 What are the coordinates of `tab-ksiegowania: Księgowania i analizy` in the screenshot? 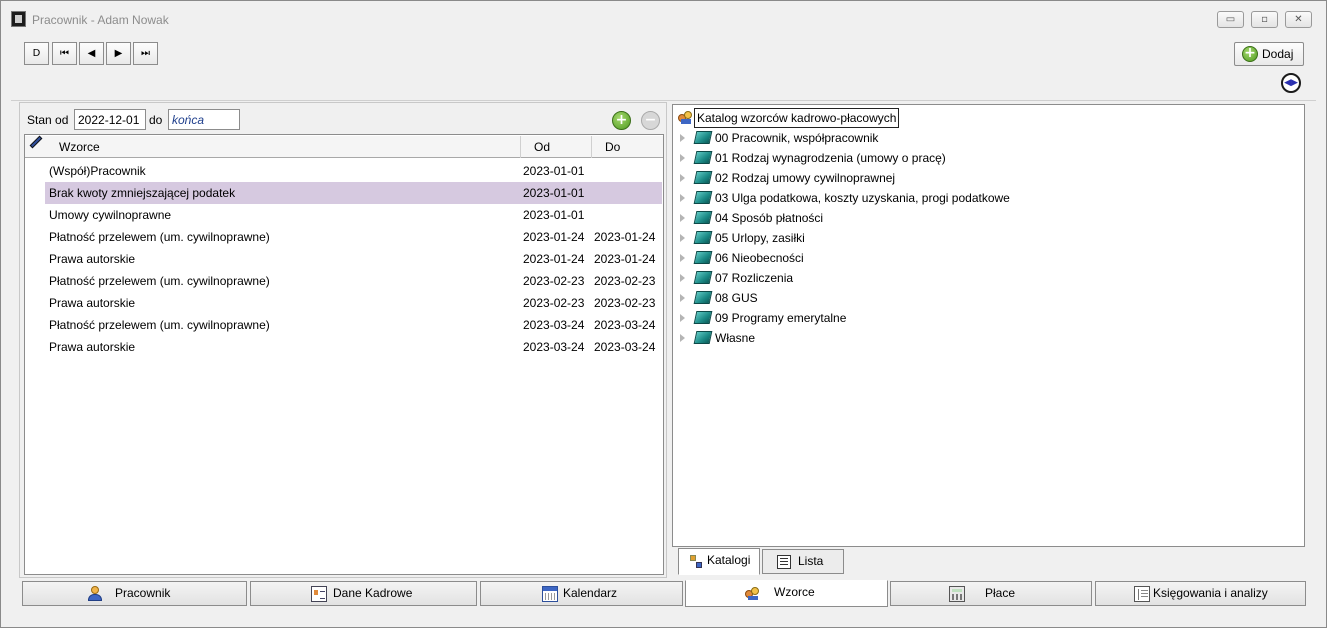 It's located at (1200, 593).